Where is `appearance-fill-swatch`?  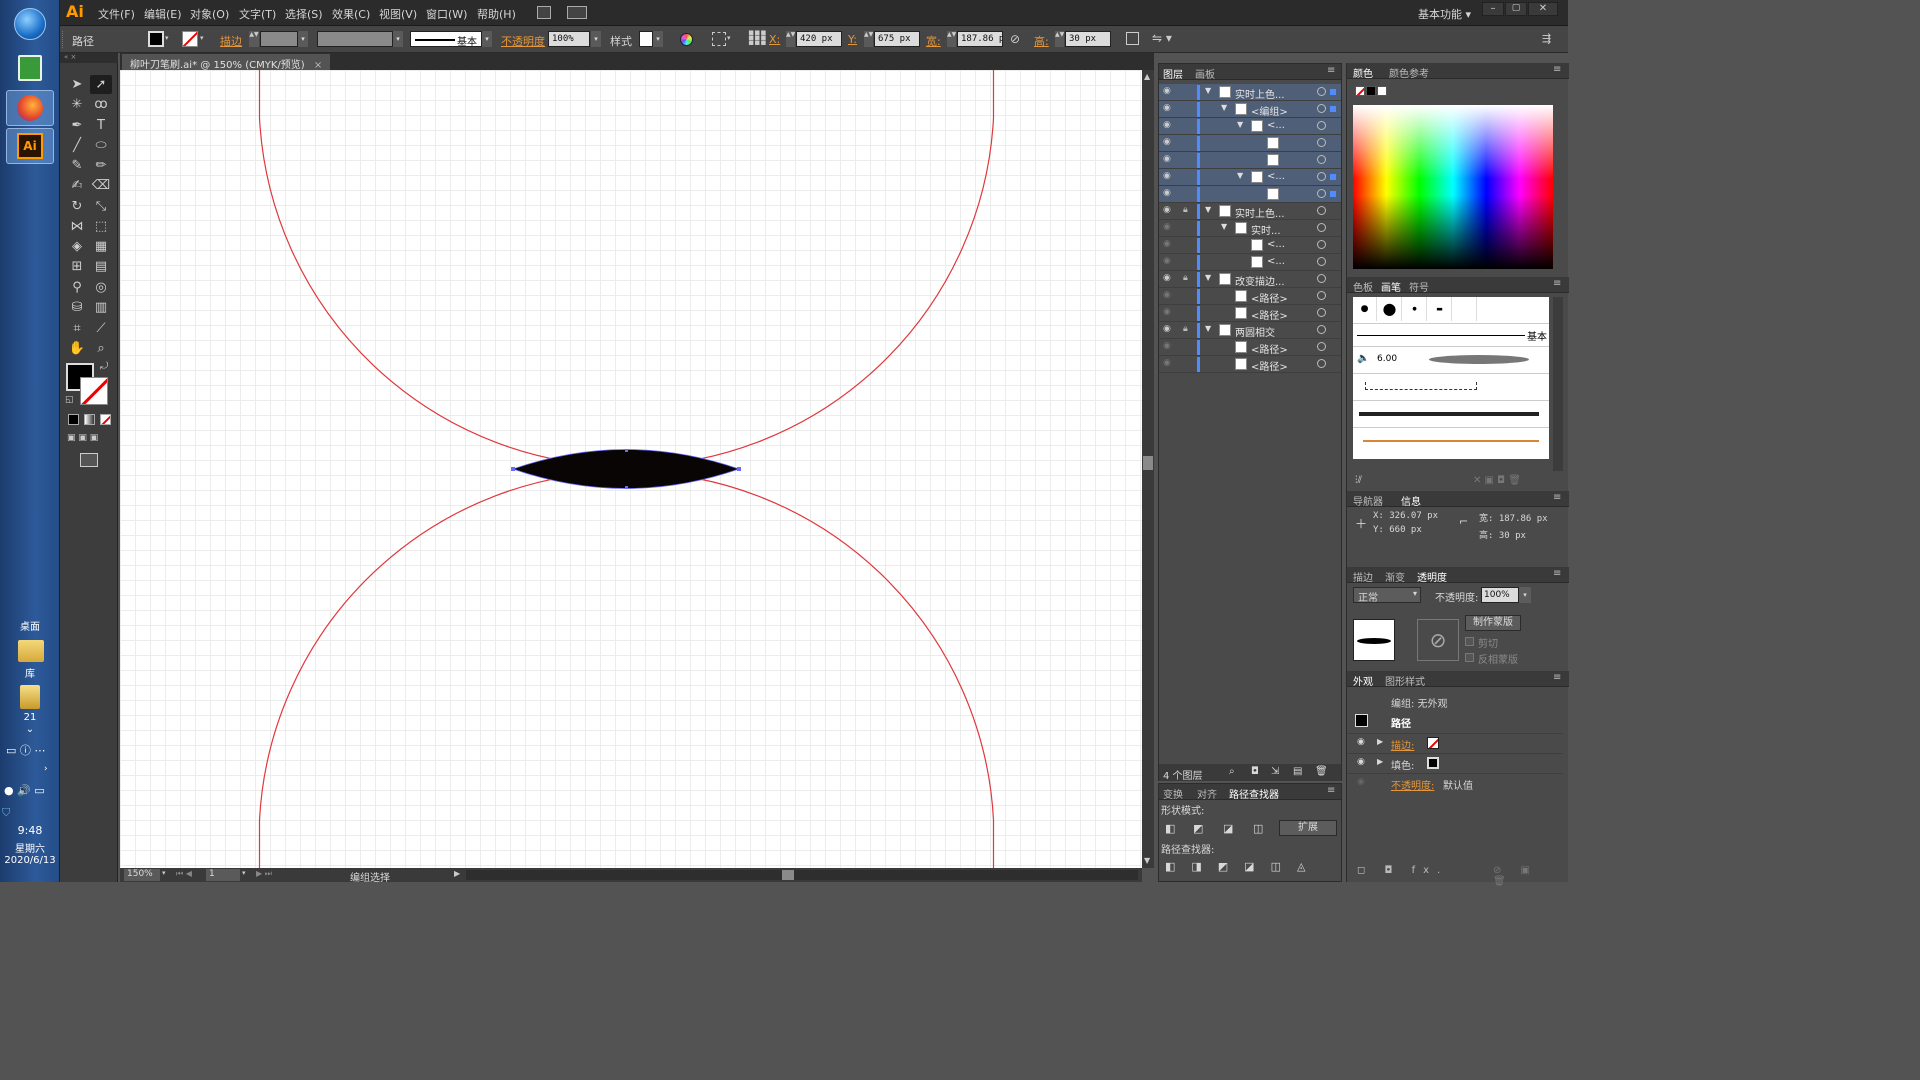
appearance-fill-swatch is located at coordinates (1433, 763).